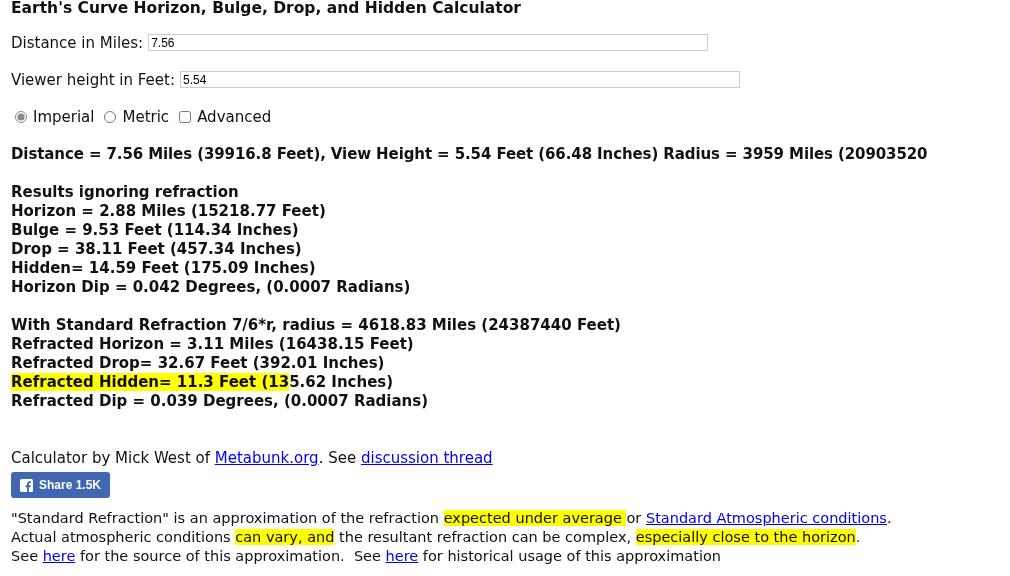 This screenshot has height=576, width=1010. Describe the element at coordinates (169, 211) in the screenshot. I see `result-line: Horizon = 2.88 Miles (15218.77 Feet)` at that location.